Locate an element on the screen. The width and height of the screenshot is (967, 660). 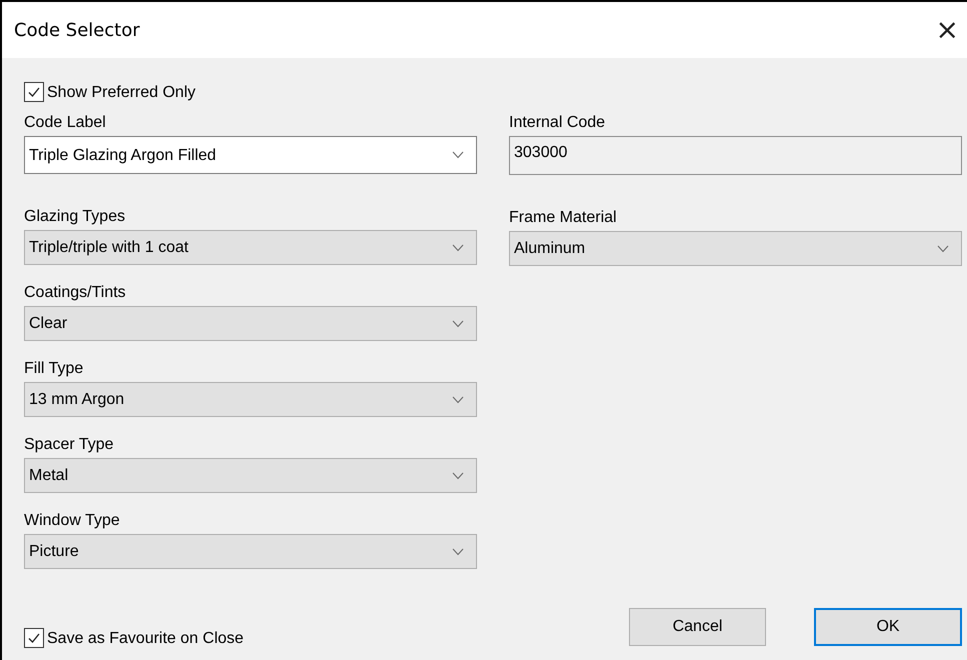
dropdown: Triple/triple with 1 coat is located at coordinates (250, 247).